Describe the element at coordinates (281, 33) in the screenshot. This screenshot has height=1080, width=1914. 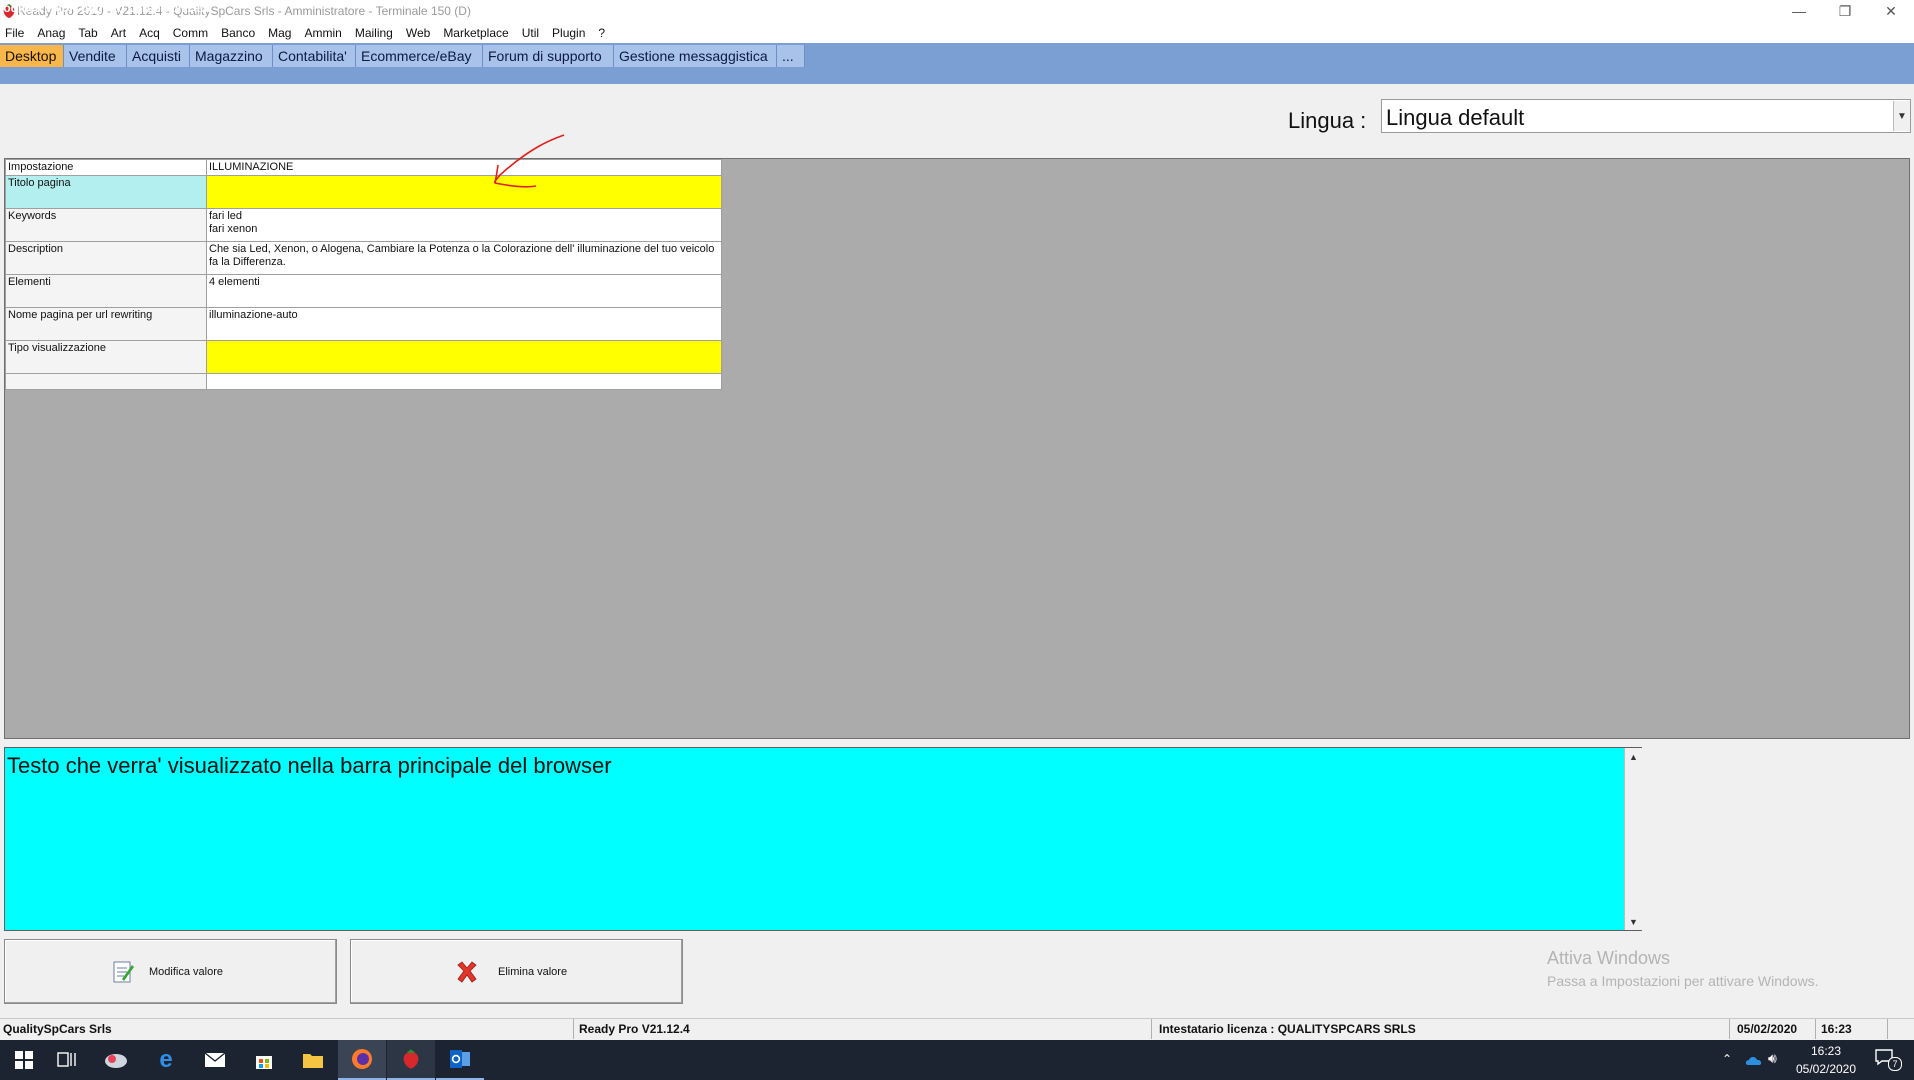
I see `menu-mag: Mag` at that location.